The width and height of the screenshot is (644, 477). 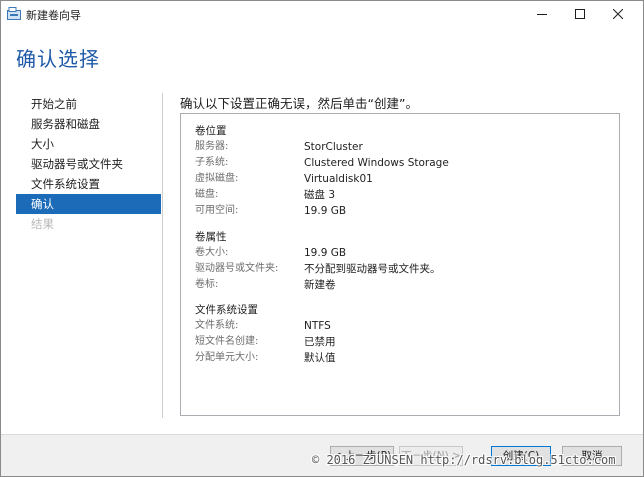 What do you see at coordinates (211, 131) in the screenshot?
I see `section-heading: 卷位置` at bounding box center [211, 131].